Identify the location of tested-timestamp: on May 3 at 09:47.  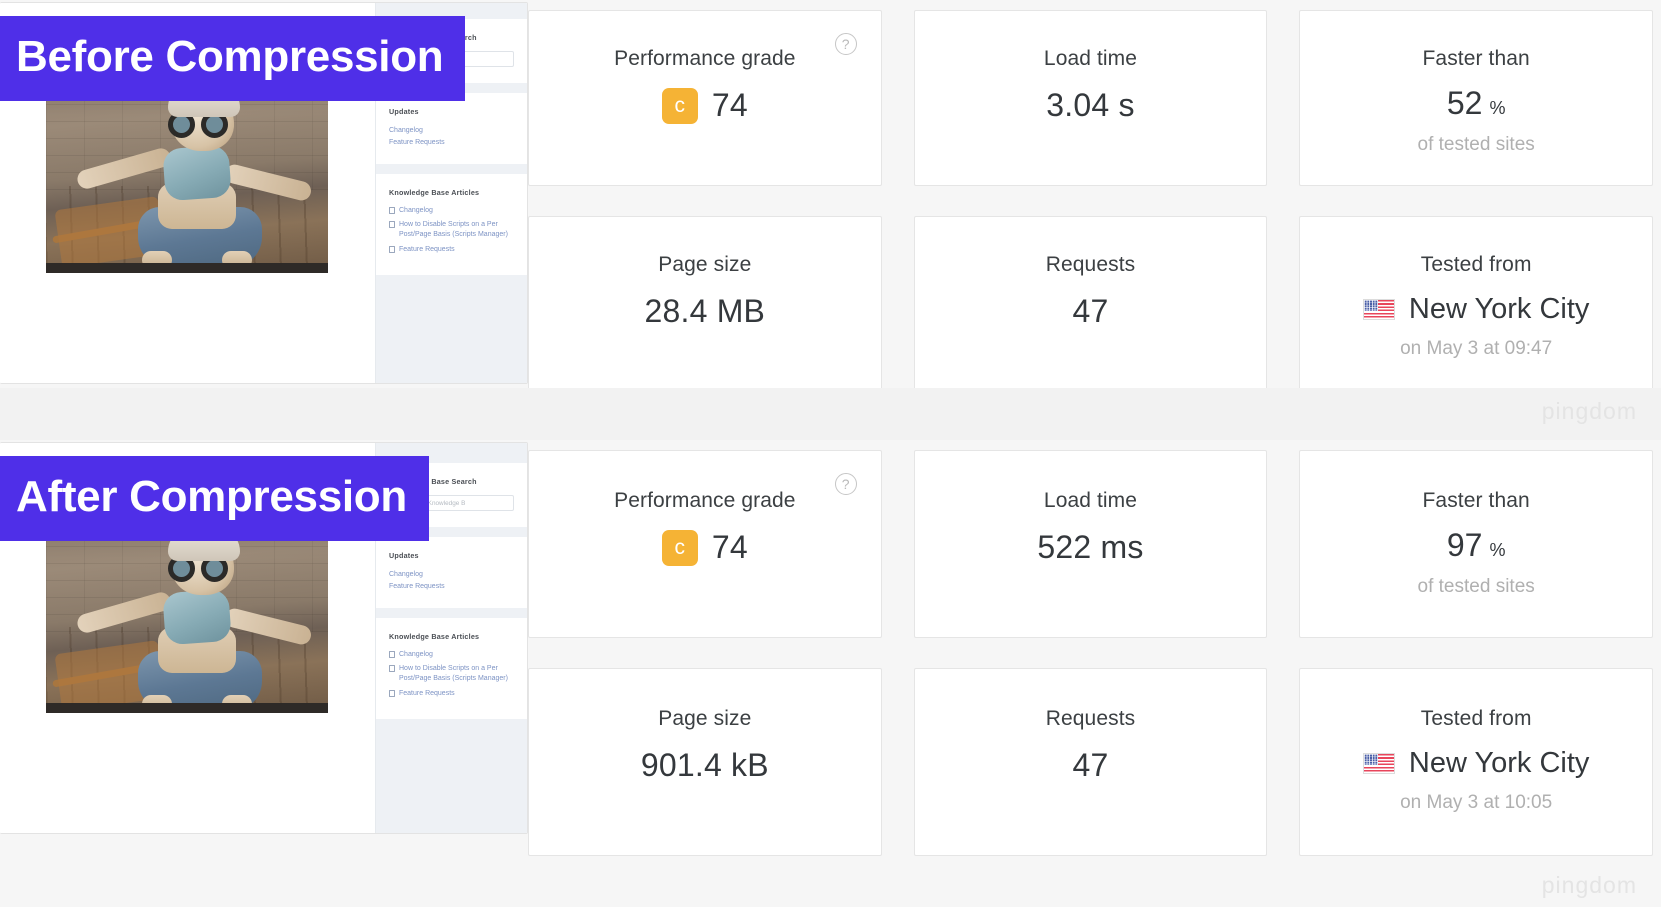
(1476, 348).